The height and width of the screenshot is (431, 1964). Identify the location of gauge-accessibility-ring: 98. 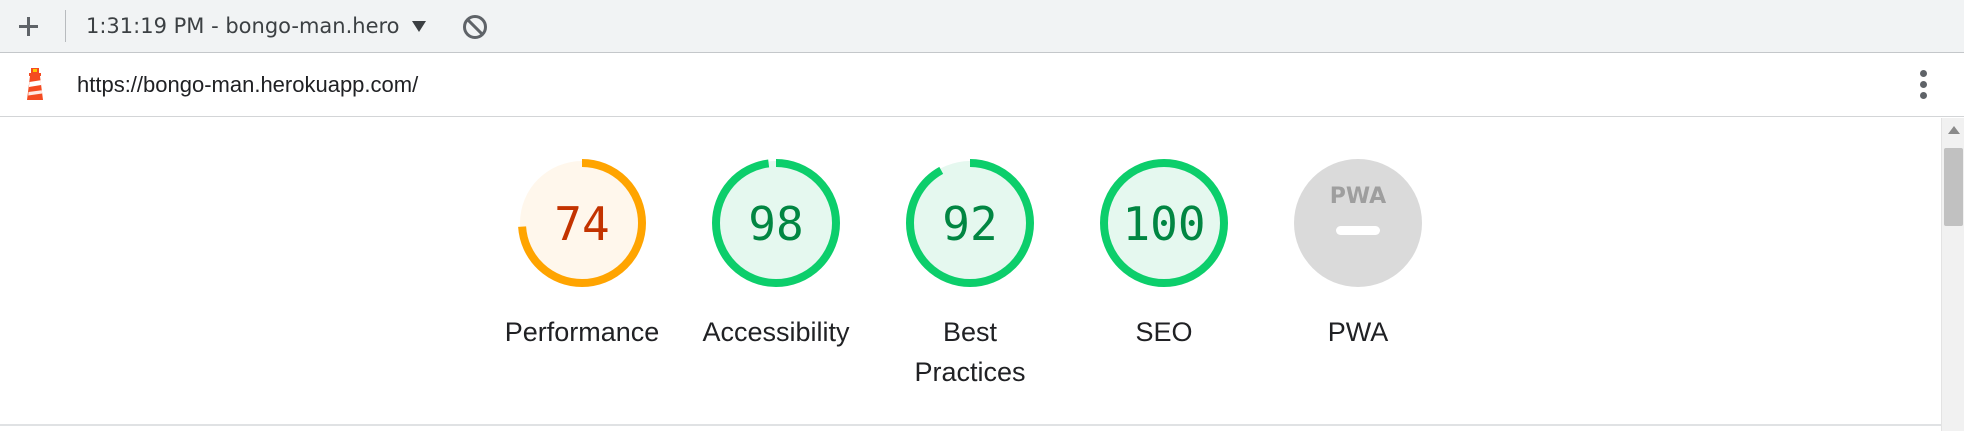
(776, 223).